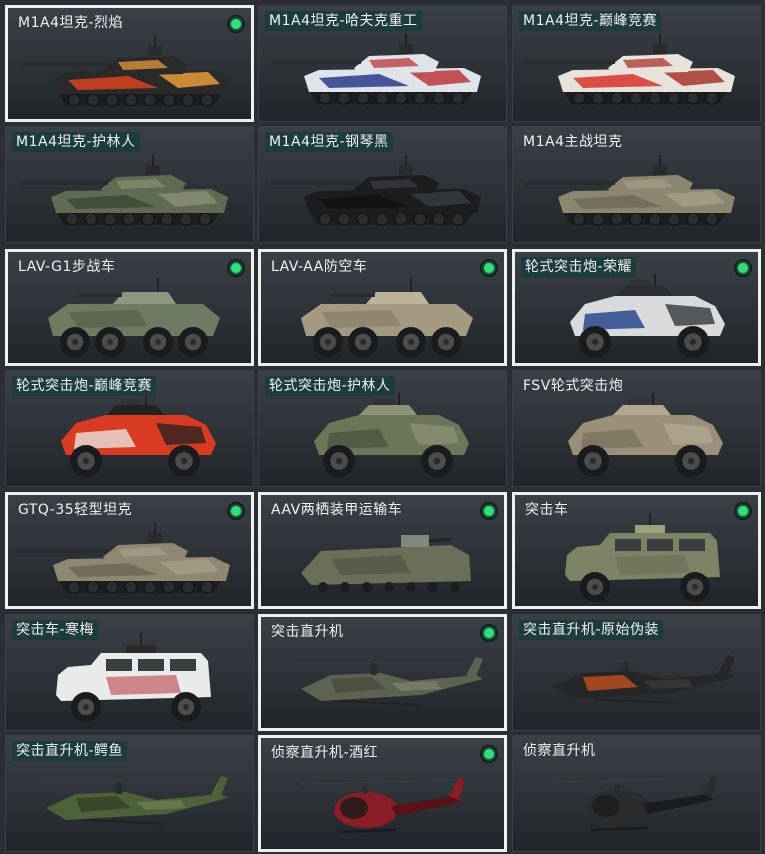  What do you see at coordinates (636, 550) in the screenshot?
I see `vehicle-card: 突击车` at bounding box center [636, 550].